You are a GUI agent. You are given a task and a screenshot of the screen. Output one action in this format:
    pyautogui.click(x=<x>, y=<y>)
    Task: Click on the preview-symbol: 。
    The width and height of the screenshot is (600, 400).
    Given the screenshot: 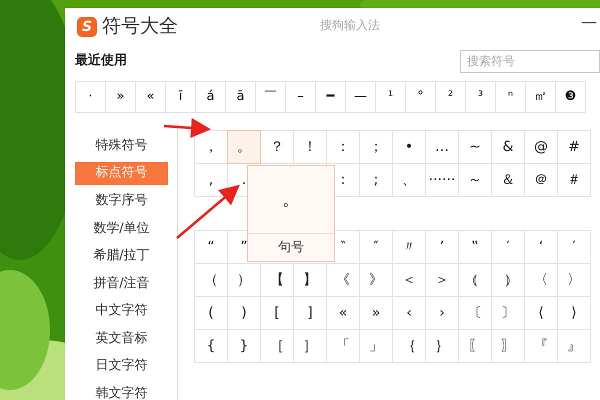 What is the action you would take?
    pyautogui.click(x=291, y=200)
    